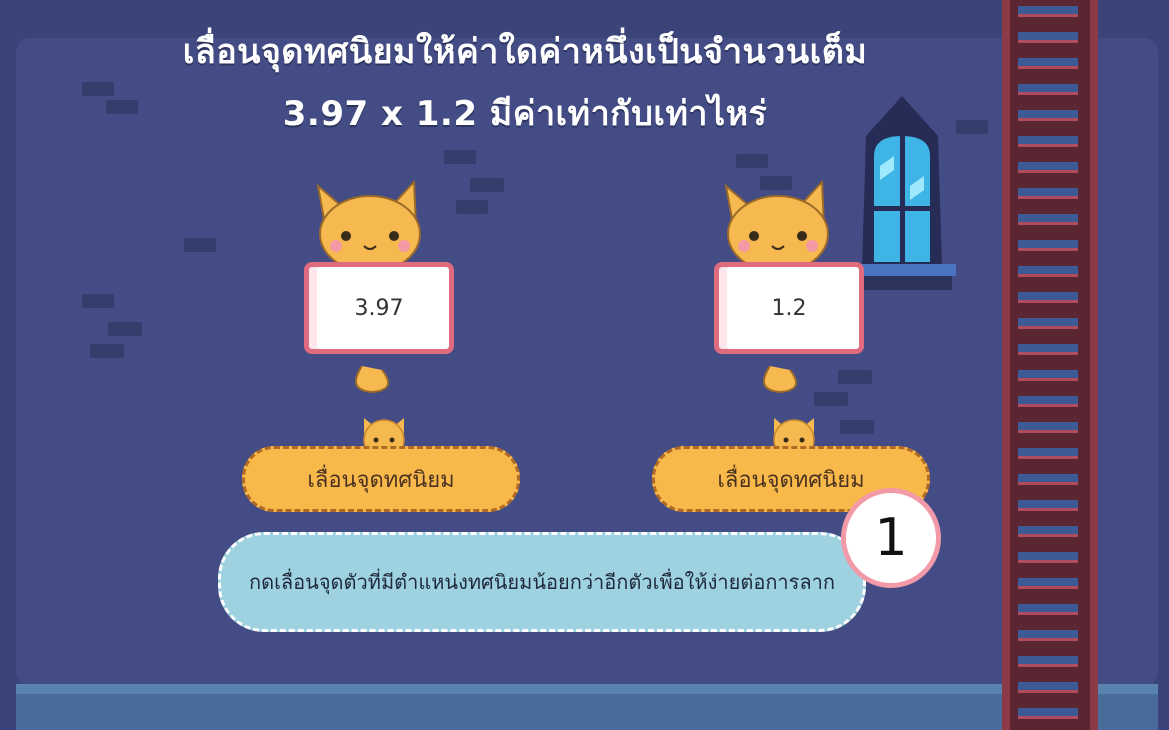 This screenshot has width=1169, height=730. Describe the element at coordinates (381, 479) in the screenshot. I see `move-decimal-button-1: เลื่อนจุดทศนิยม` at that location.